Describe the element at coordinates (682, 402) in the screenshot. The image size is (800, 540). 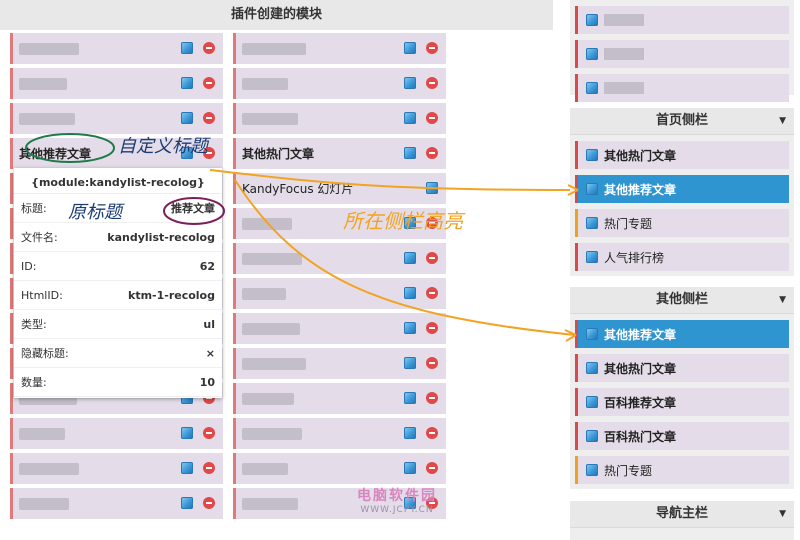
I see `sidebar-item: 百科推荐文章` at that location.